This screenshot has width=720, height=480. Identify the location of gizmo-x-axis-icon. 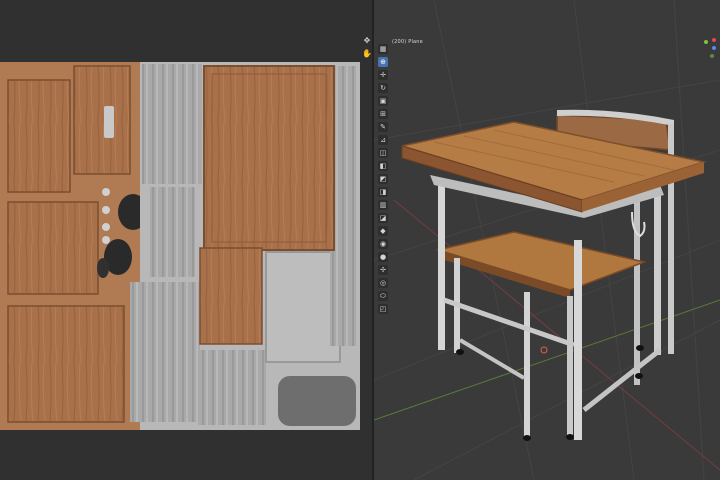
(714, 40).